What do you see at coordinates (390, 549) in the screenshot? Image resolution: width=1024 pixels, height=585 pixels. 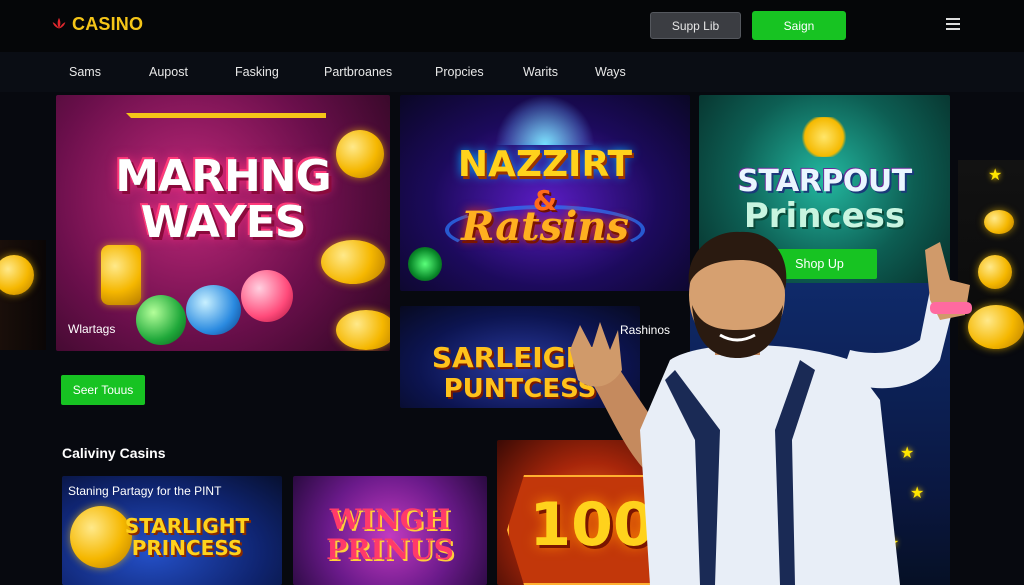 I see `card-subtitle: PRINUS` at bounding box center [390, 549].